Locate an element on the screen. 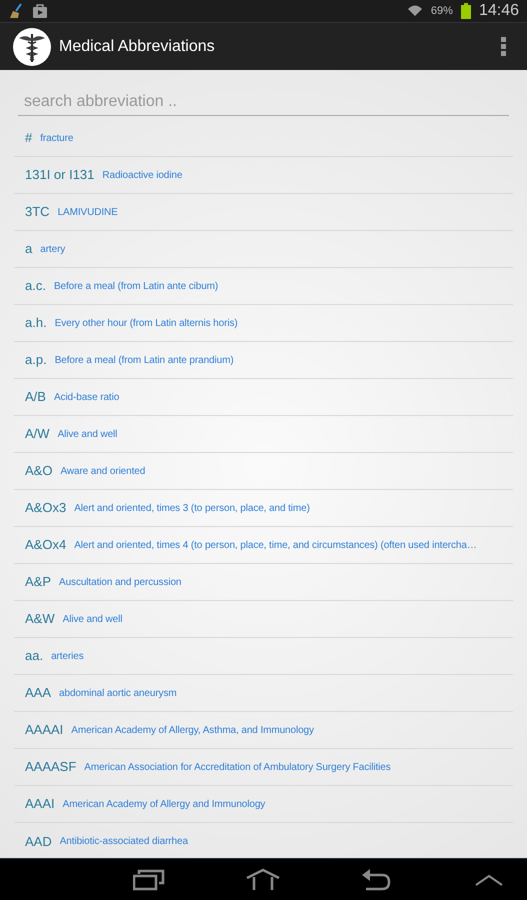 Image resolution: width=527 pixels, height=900 pixels. abbreviation-row: A&P Auscultation and percussion is located at coordinates (263, 582).